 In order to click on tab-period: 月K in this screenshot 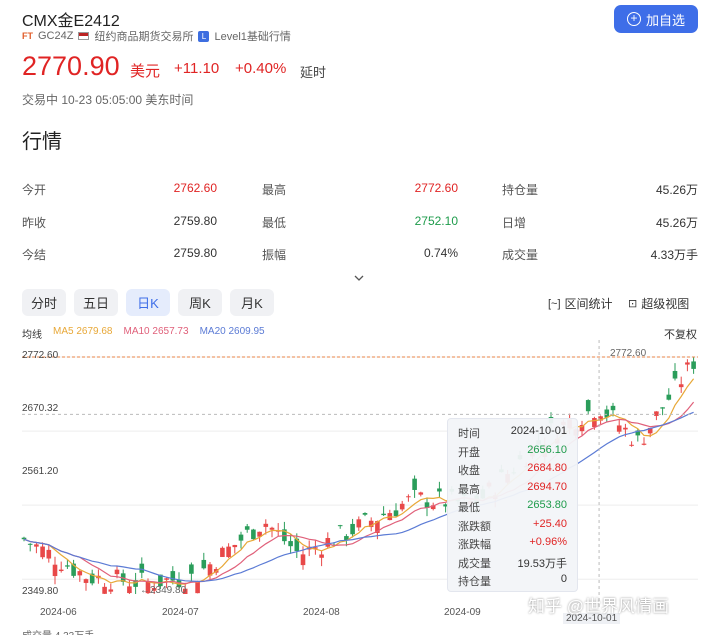, I will do `click(252, 302)`.